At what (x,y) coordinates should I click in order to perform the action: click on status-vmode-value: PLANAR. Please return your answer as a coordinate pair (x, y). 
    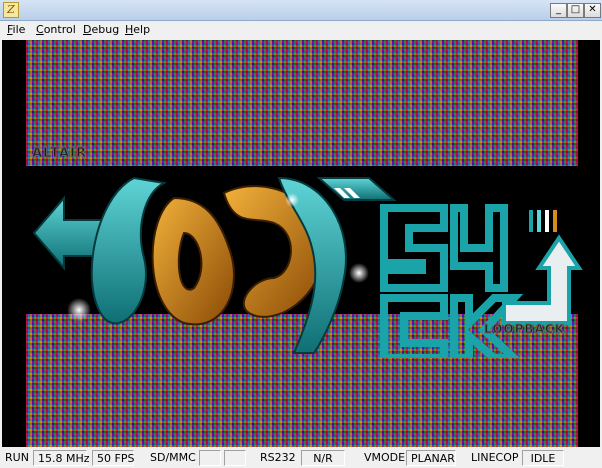
    Looking at the image, I should click on (431, 458).